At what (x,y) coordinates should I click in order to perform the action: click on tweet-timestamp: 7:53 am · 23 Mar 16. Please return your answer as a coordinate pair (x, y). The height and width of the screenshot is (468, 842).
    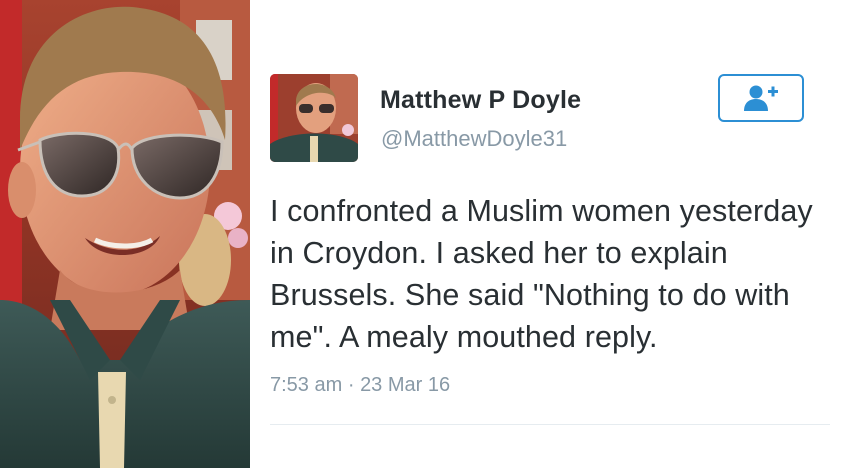
    Looking at the image, I should click on (360, 385).